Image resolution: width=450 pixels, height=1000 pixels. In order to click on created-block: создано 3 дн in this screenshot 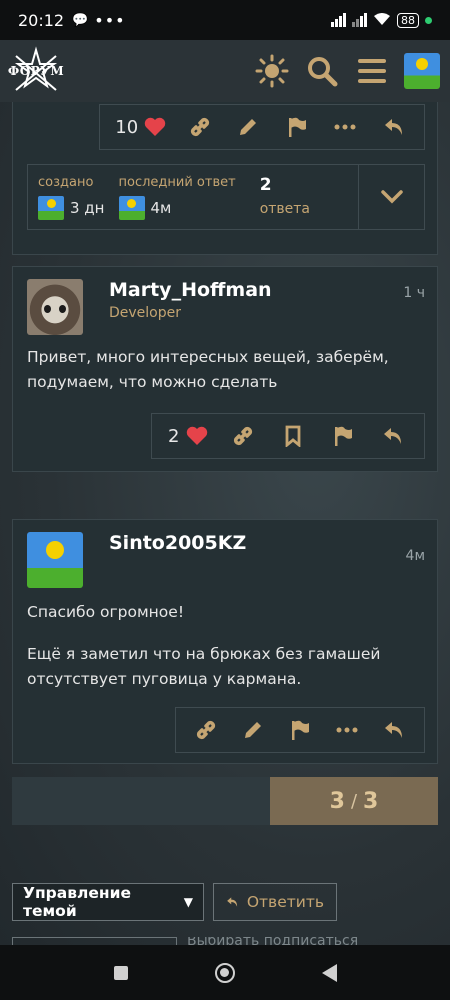, I will do `click(71, 197)`.